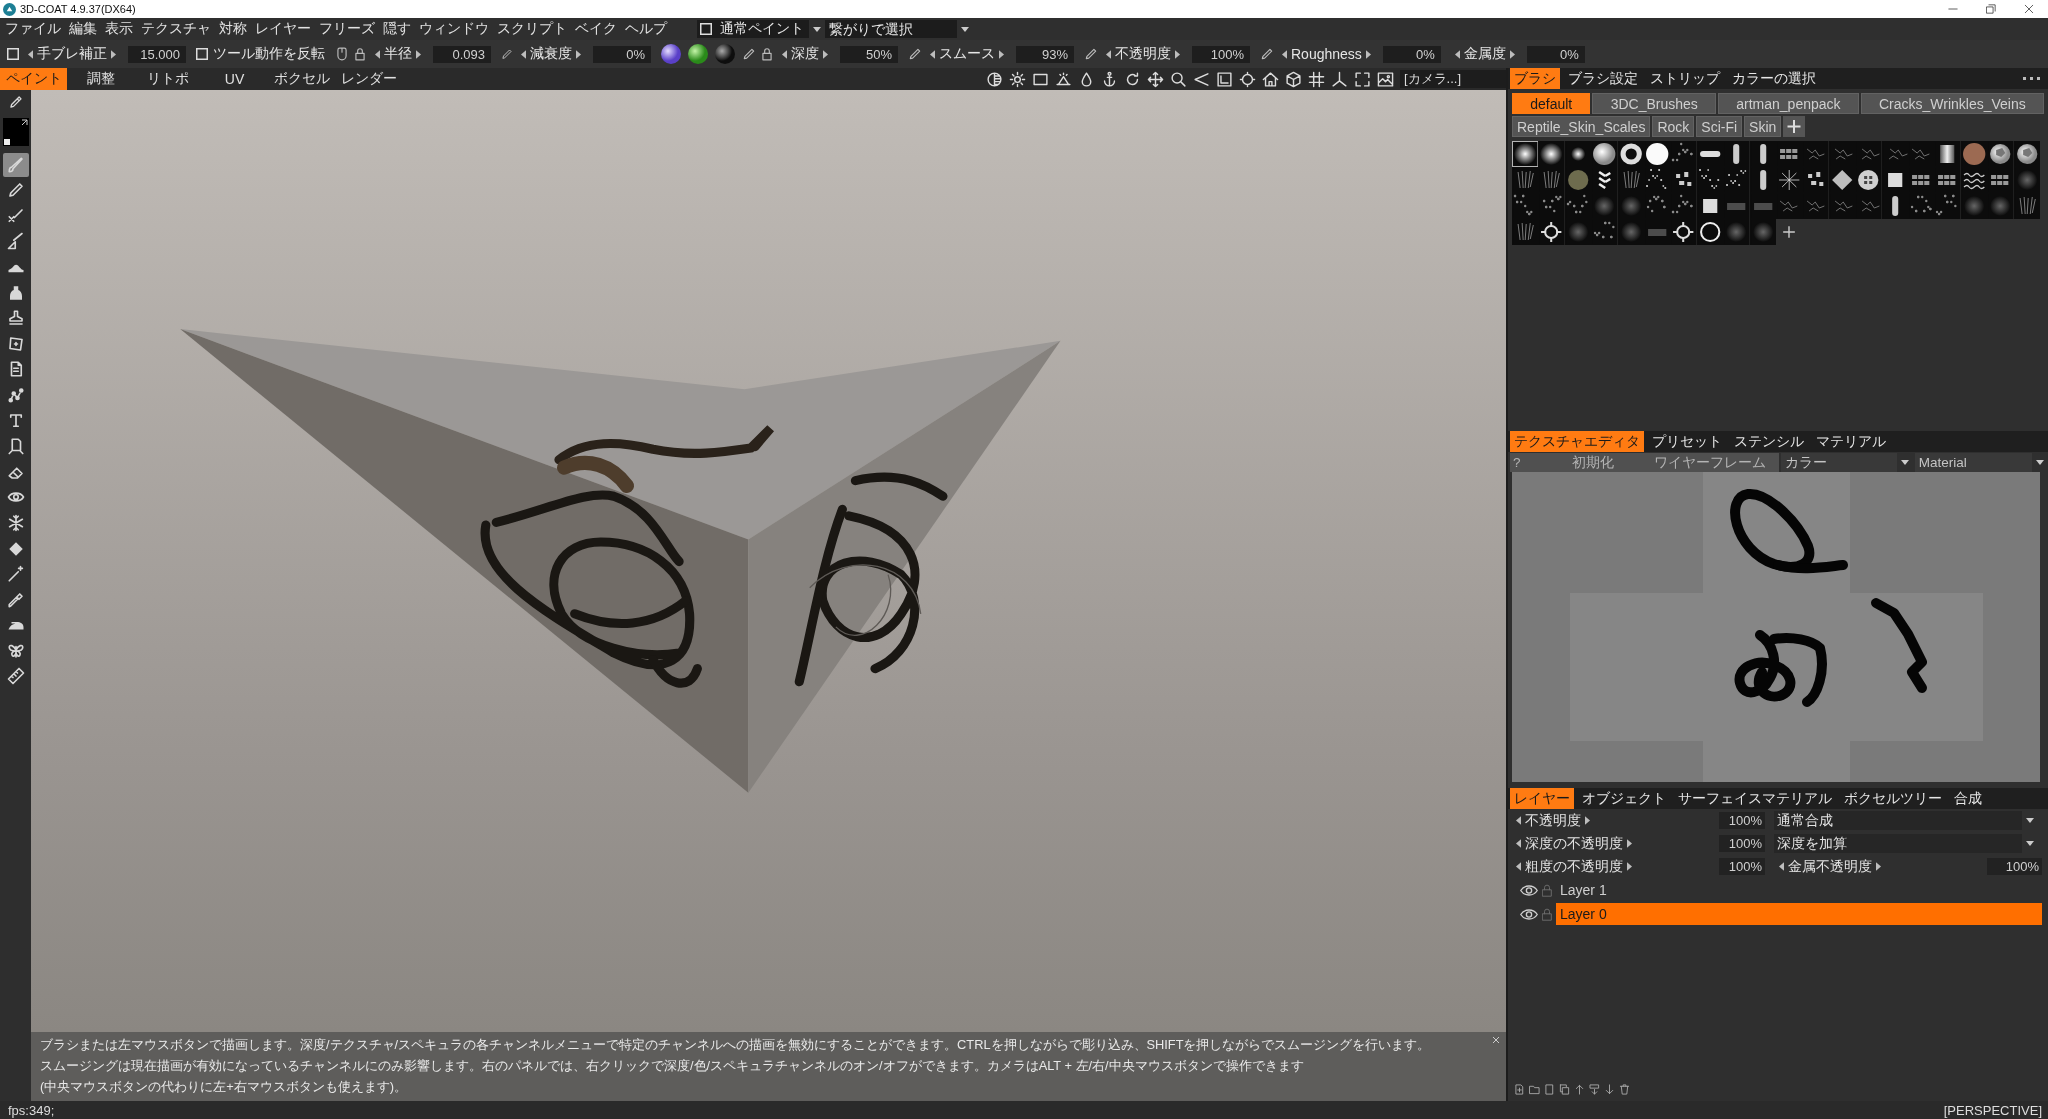  What do you see at coordinates (1593, 462) in the screenshot?
I see `toolbar-button: 初期化` at bounding box center [1593, 462].